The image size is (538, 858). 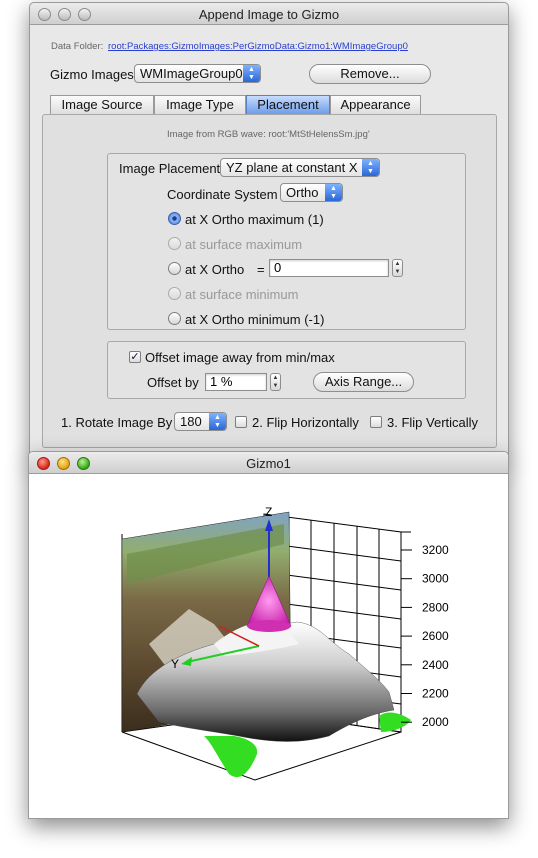 I want to click on x-ortho-value-field: 0, so click(x=329, y=268).